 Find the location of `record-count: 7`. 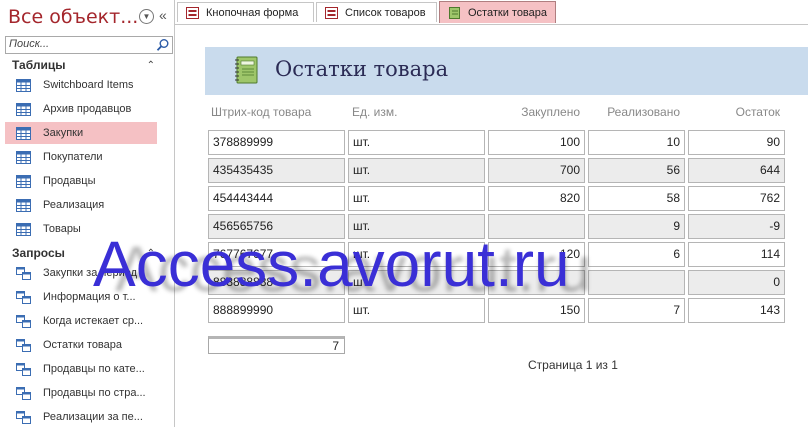

record-count: 7 is located at coordinates (276, 345).